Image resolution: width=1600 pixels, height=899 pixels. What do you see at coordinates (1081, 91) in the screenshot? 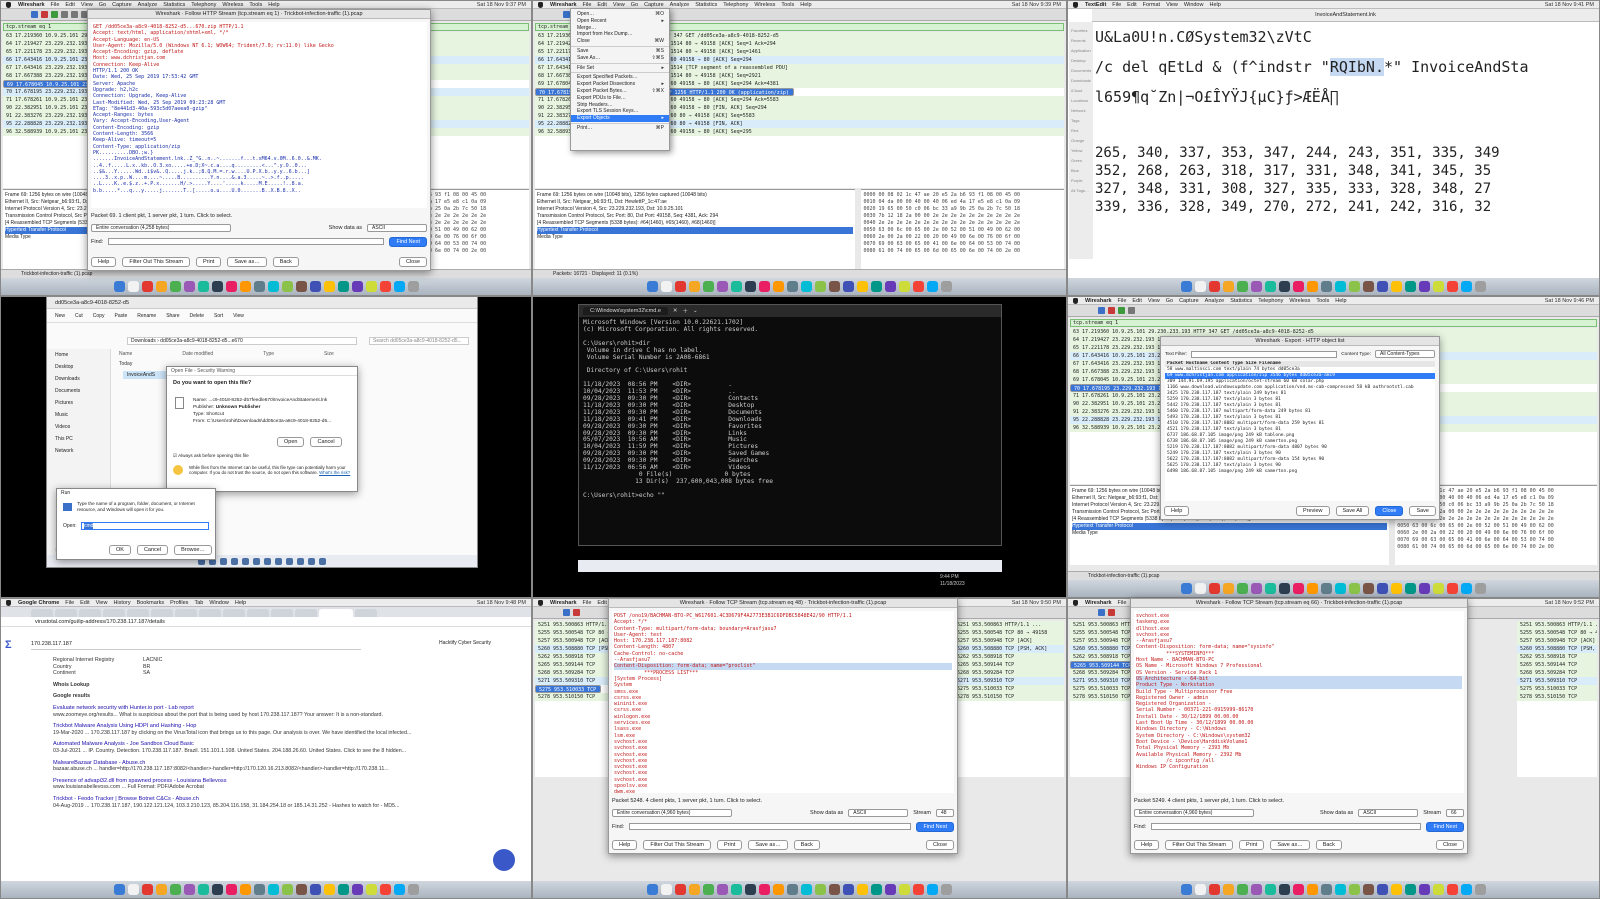
I see `sidebar-item: iCloud` at bounding box center [1081, 91].